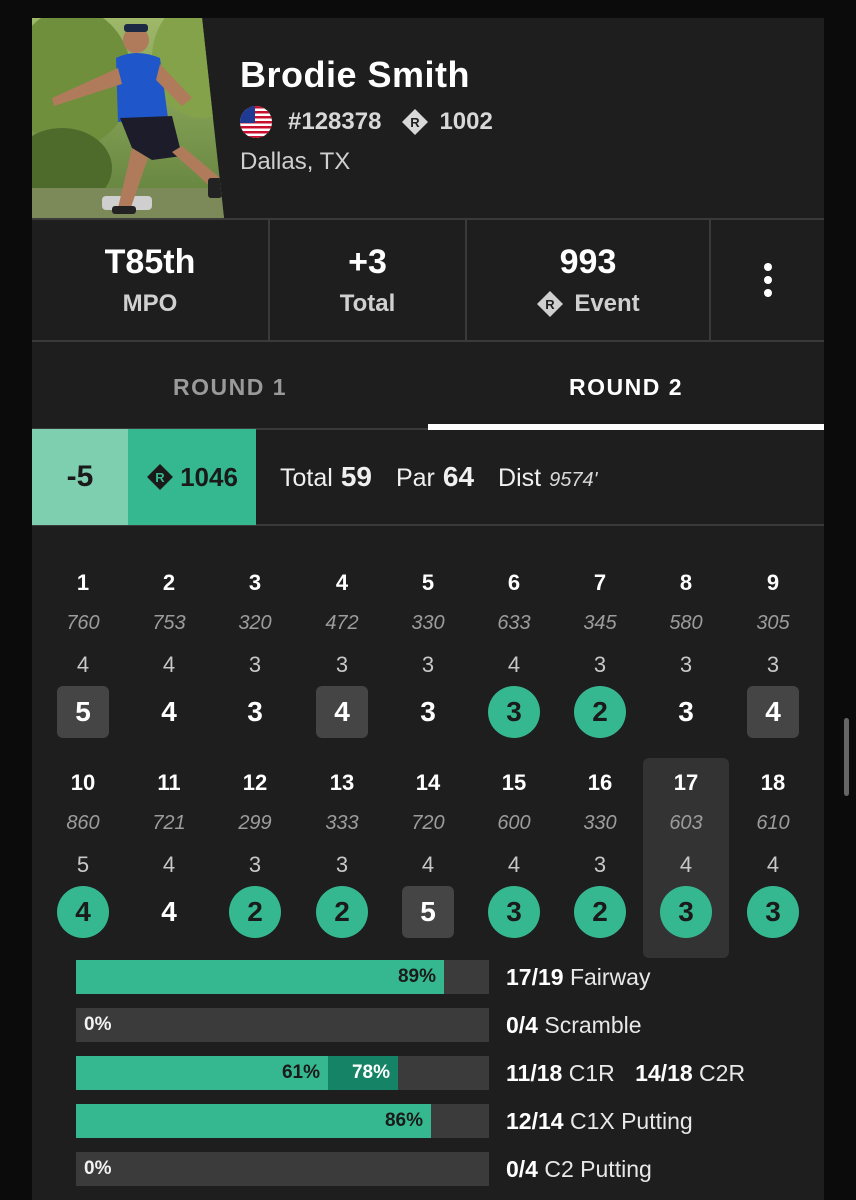 This screenshot has height=1200, width=856. What do you see at coordinates (366, 122) in the screenshot?
I see `player-meta: #128378 R 1002` at bounding box center [366, 122].